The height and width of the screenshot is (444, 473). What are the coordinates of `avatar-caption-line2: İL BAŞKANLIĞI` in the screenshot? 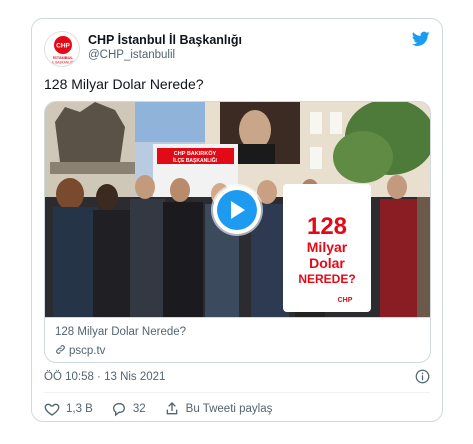 It's located at (63, 62).